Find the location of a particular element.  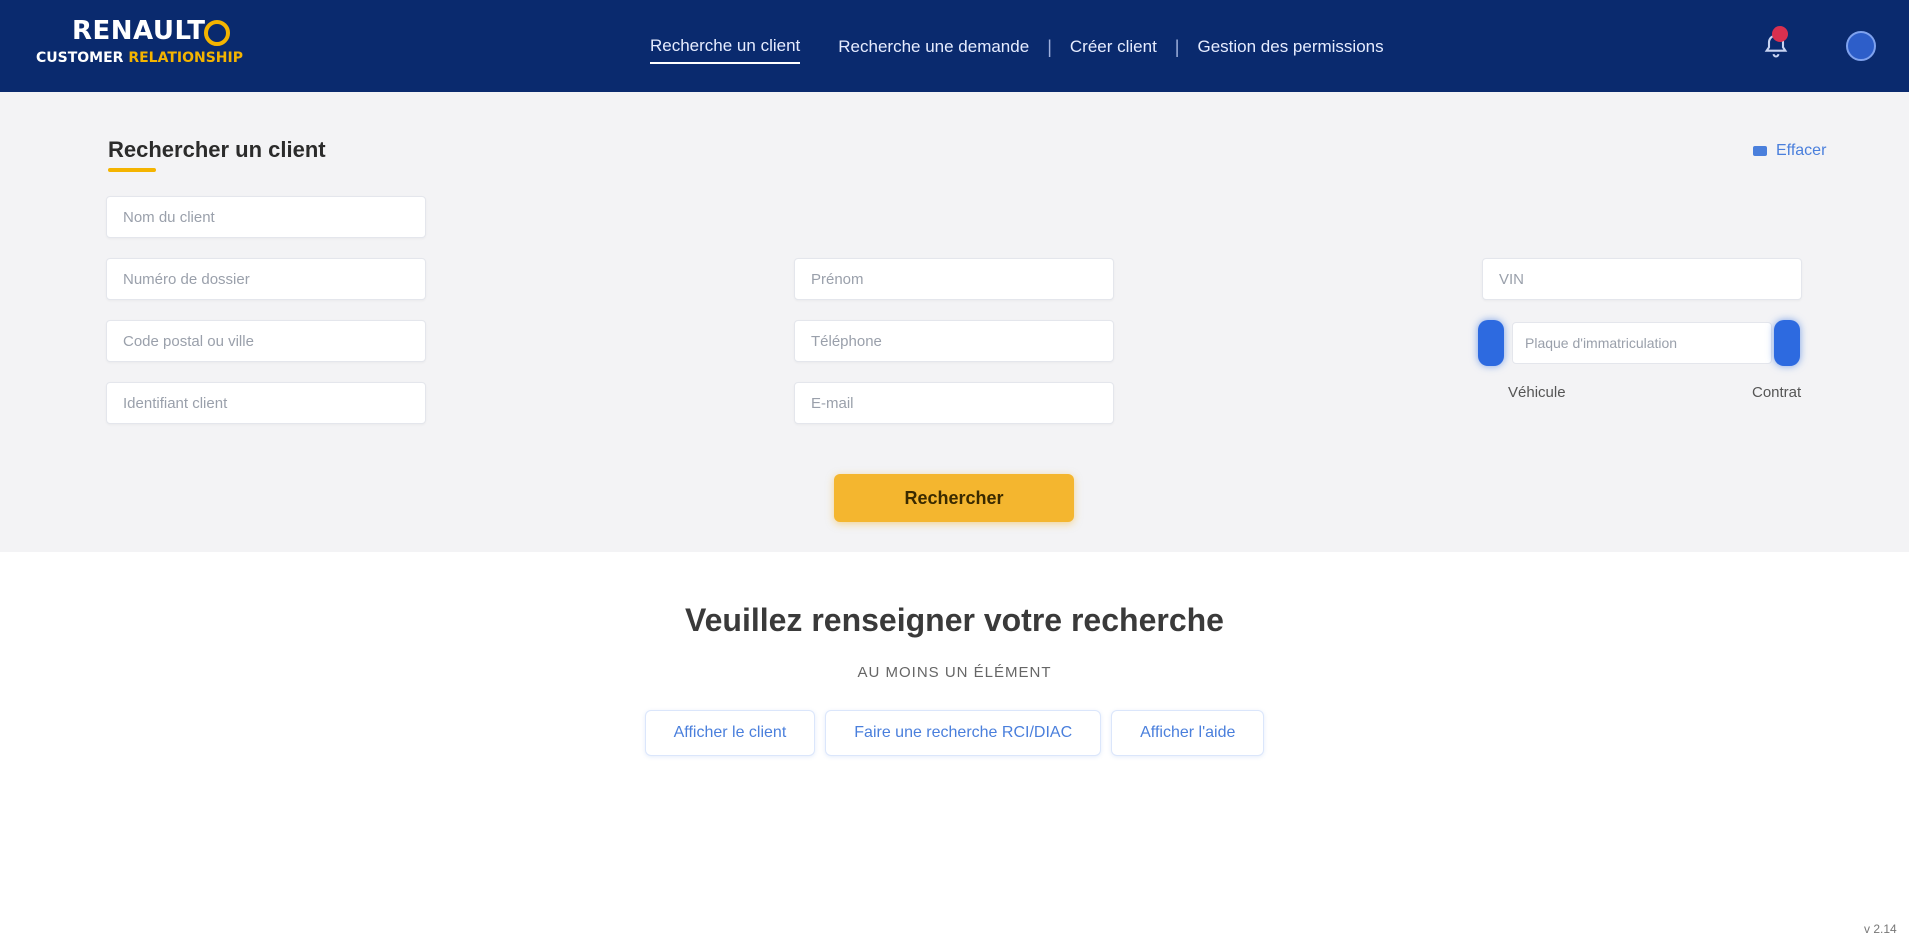

search-title: Rechercher un client is located at coordinates (217, 149).